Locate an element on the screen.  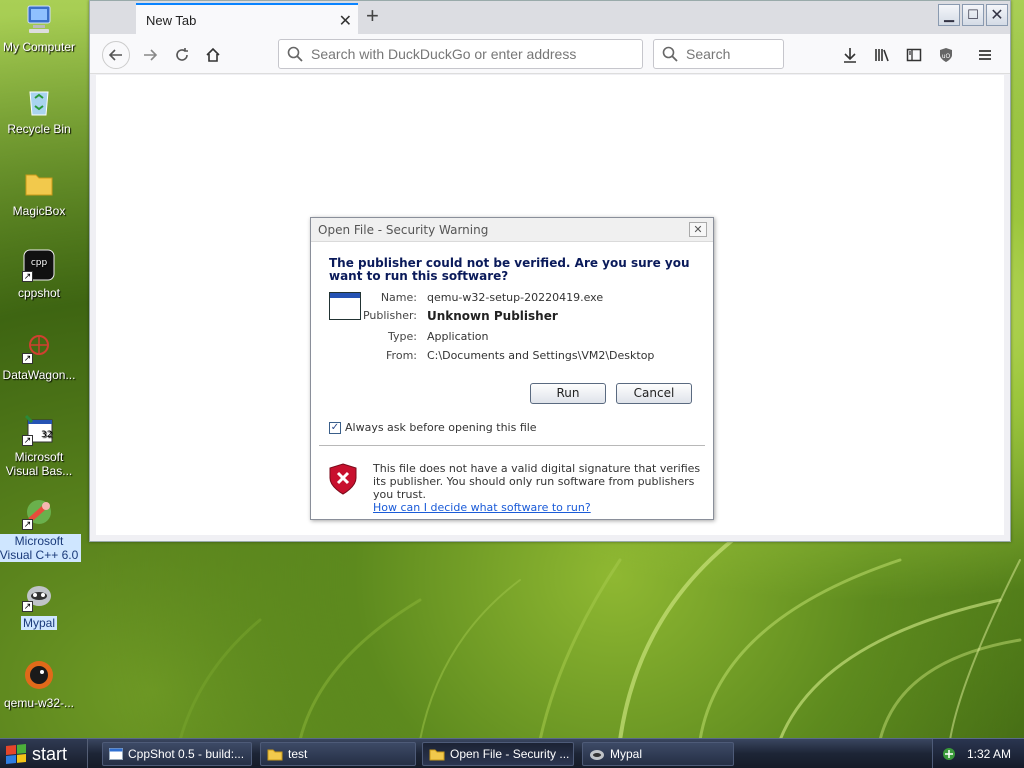
search-bar: Search is located at coordinates (718, 54).